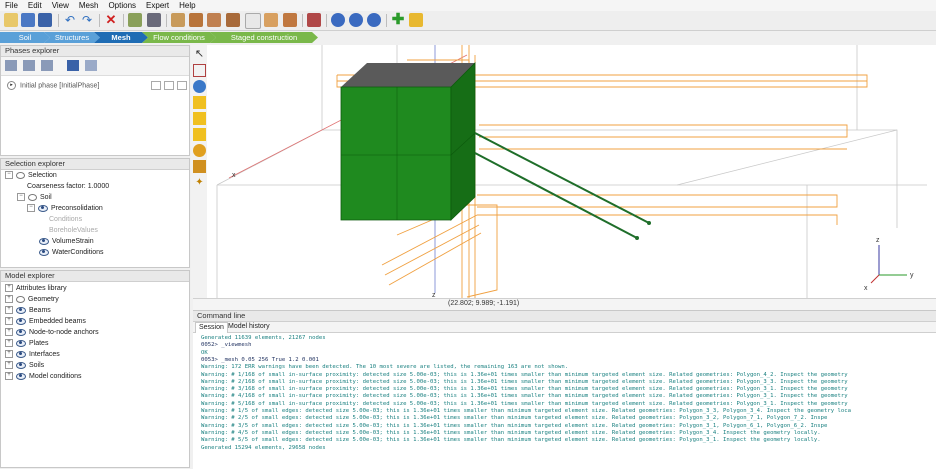 This screenshot has width=936, height=469. I want to click on tab-structures: Structures, so click(72, 37).